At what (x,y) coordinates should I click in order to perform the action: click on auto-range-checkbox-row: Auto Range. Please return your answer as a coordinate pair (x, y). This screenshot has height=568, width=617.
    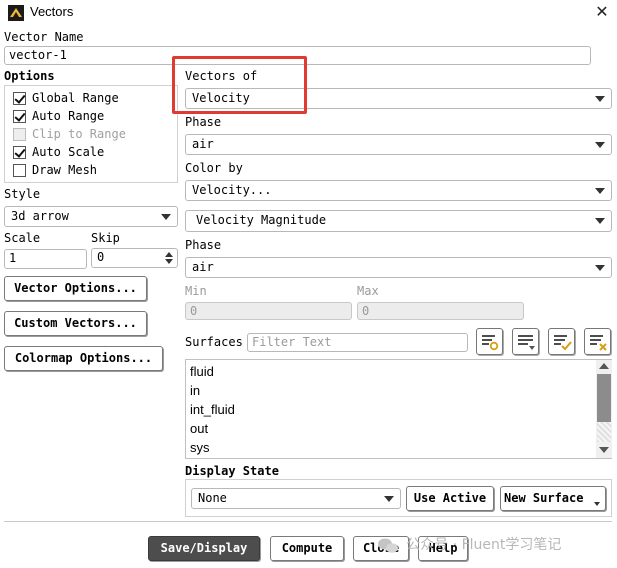
    Looking at the image, I should click on (58, 116).